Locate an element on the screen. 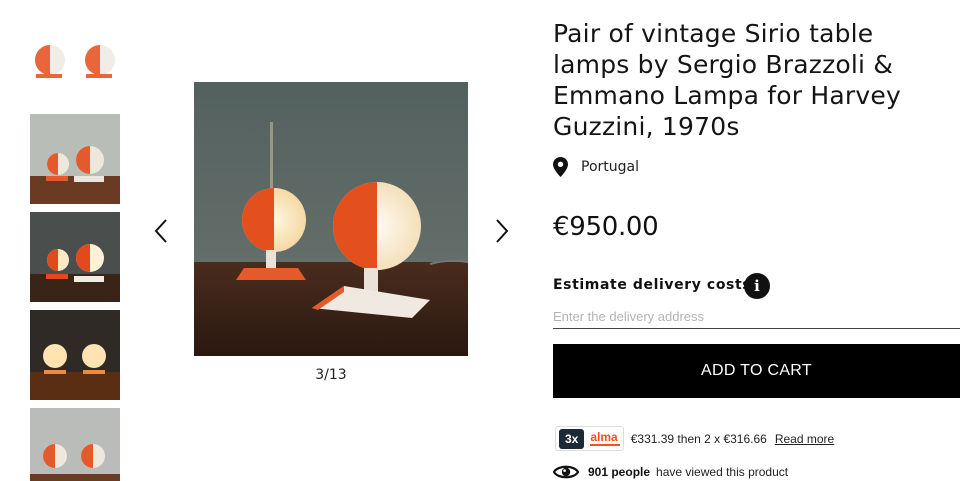  previous-image-button is located at coordinates (161, 231).